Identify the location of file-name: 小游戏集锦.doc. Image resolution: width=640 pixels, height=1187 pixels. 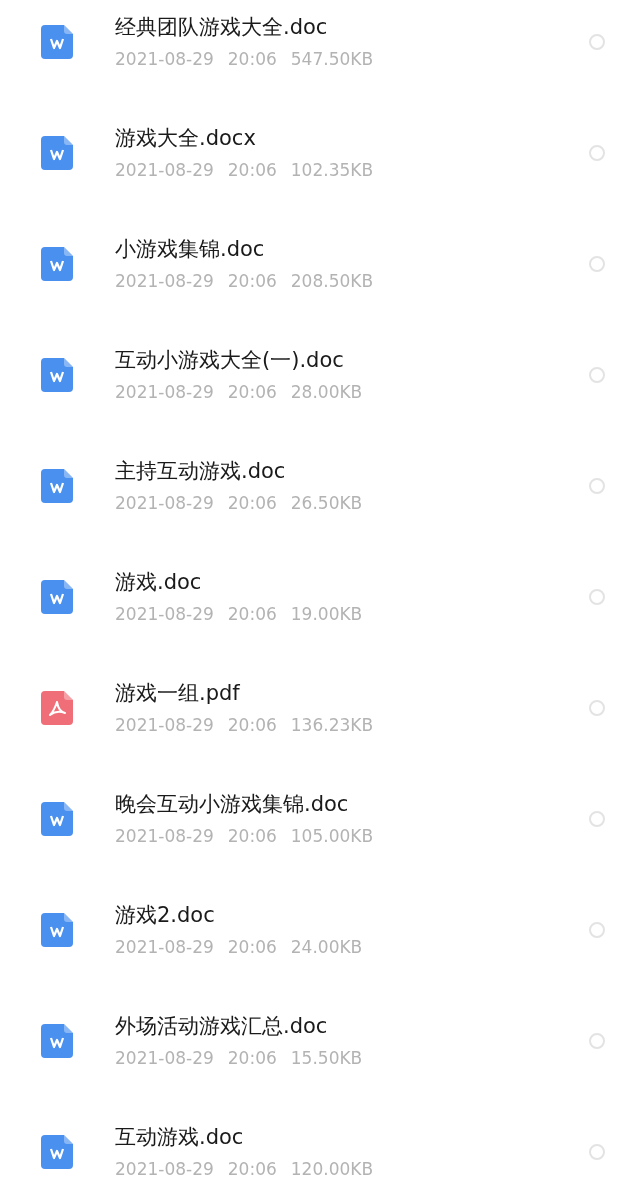
(190, 248).